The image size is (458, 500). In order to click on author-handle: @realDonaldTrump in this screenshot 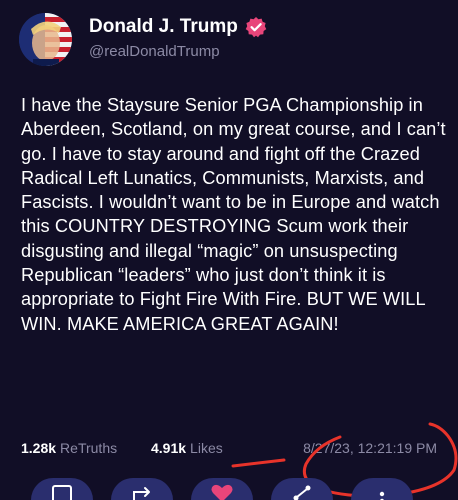, I will do `click(154, 52)`.